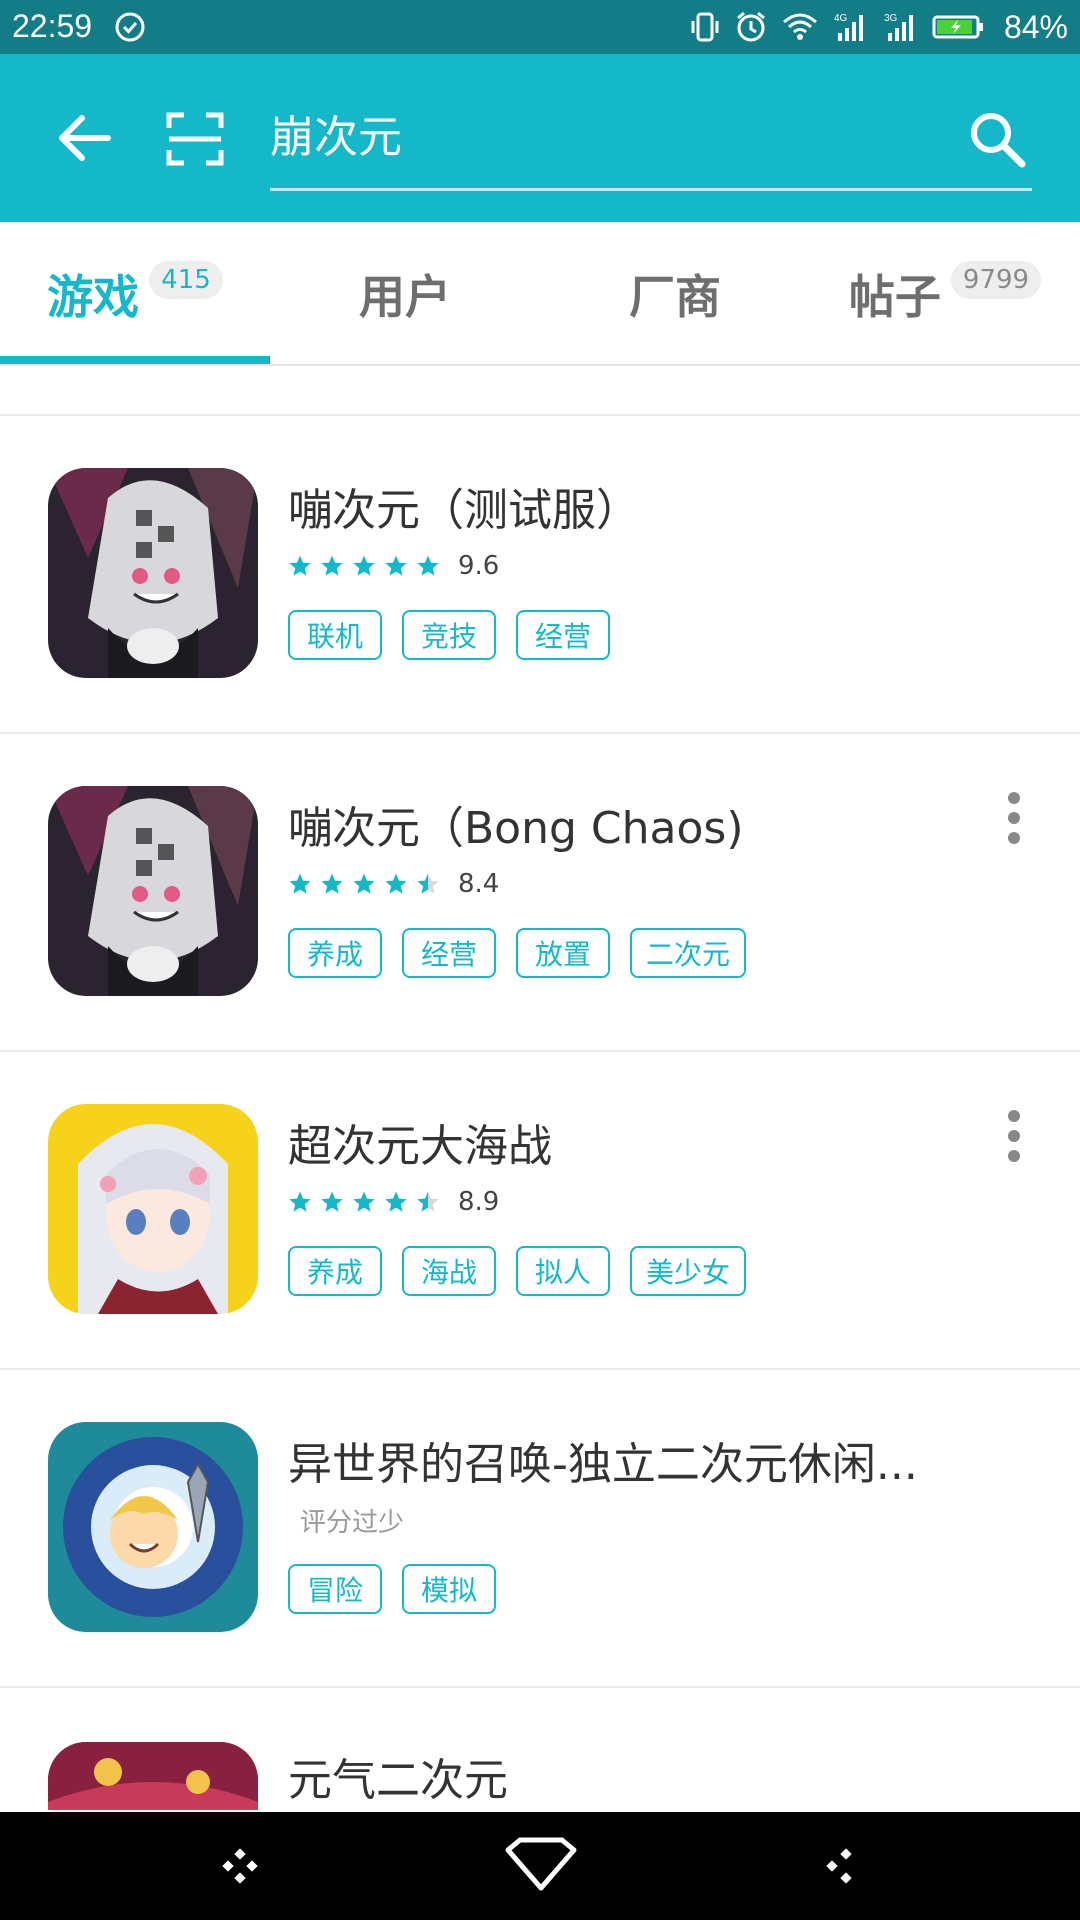 This screenshot has width=1080, height=1920. What do you see at coordinates (651, 189) in the screenshot?
I see `search-input-underline` at bounding box center [651, 189].